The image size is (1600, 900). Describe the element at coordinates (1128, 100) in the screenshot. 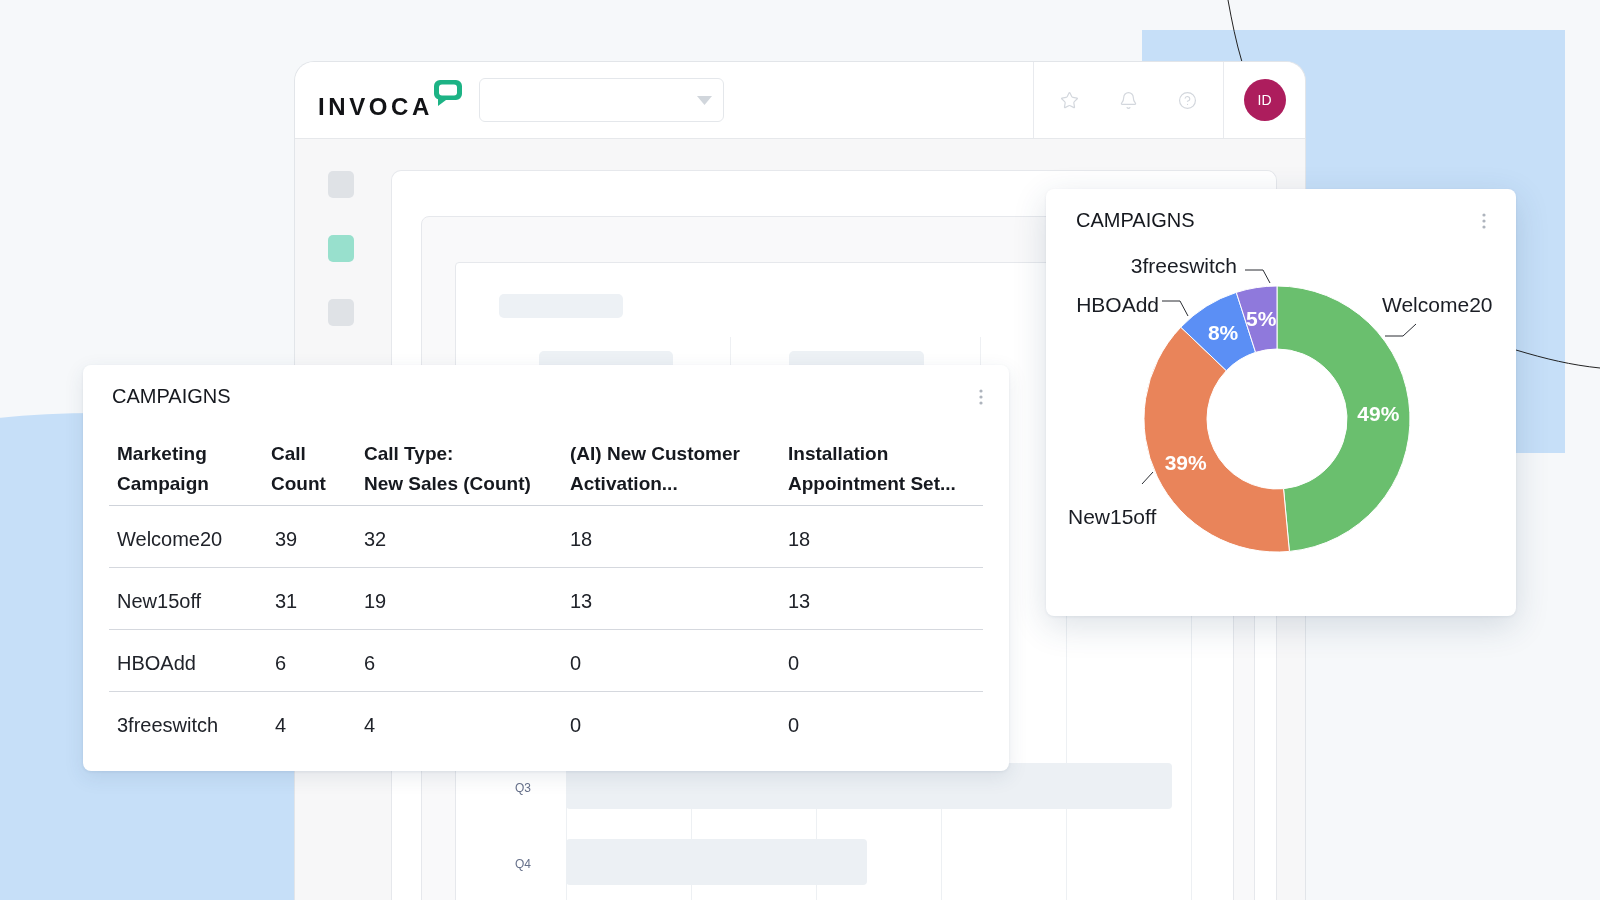

I see `bell-icon` at that location.